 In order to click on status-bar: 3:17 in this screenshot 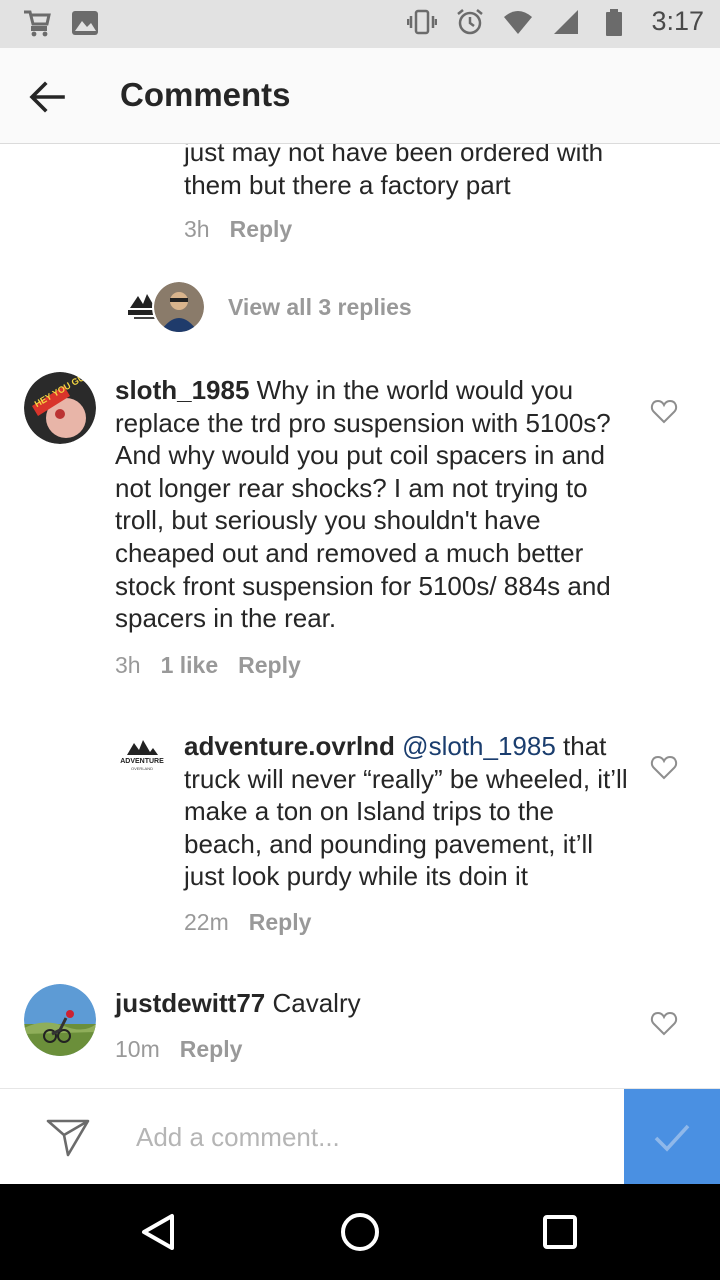, I will do `click(360, 24)`.